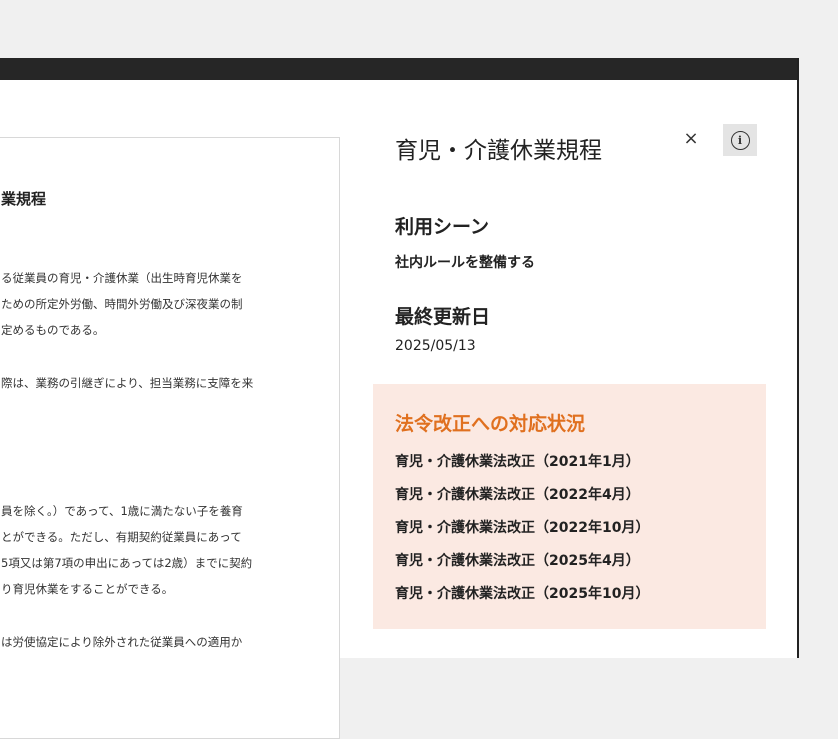 The image size is (838, 739). What do you see at coordinates (127, 563) in the screenshot?
I see `document-line: 5項又は第7項の申出にあっては2歳）までに契約` at bounding box center [127, 563].